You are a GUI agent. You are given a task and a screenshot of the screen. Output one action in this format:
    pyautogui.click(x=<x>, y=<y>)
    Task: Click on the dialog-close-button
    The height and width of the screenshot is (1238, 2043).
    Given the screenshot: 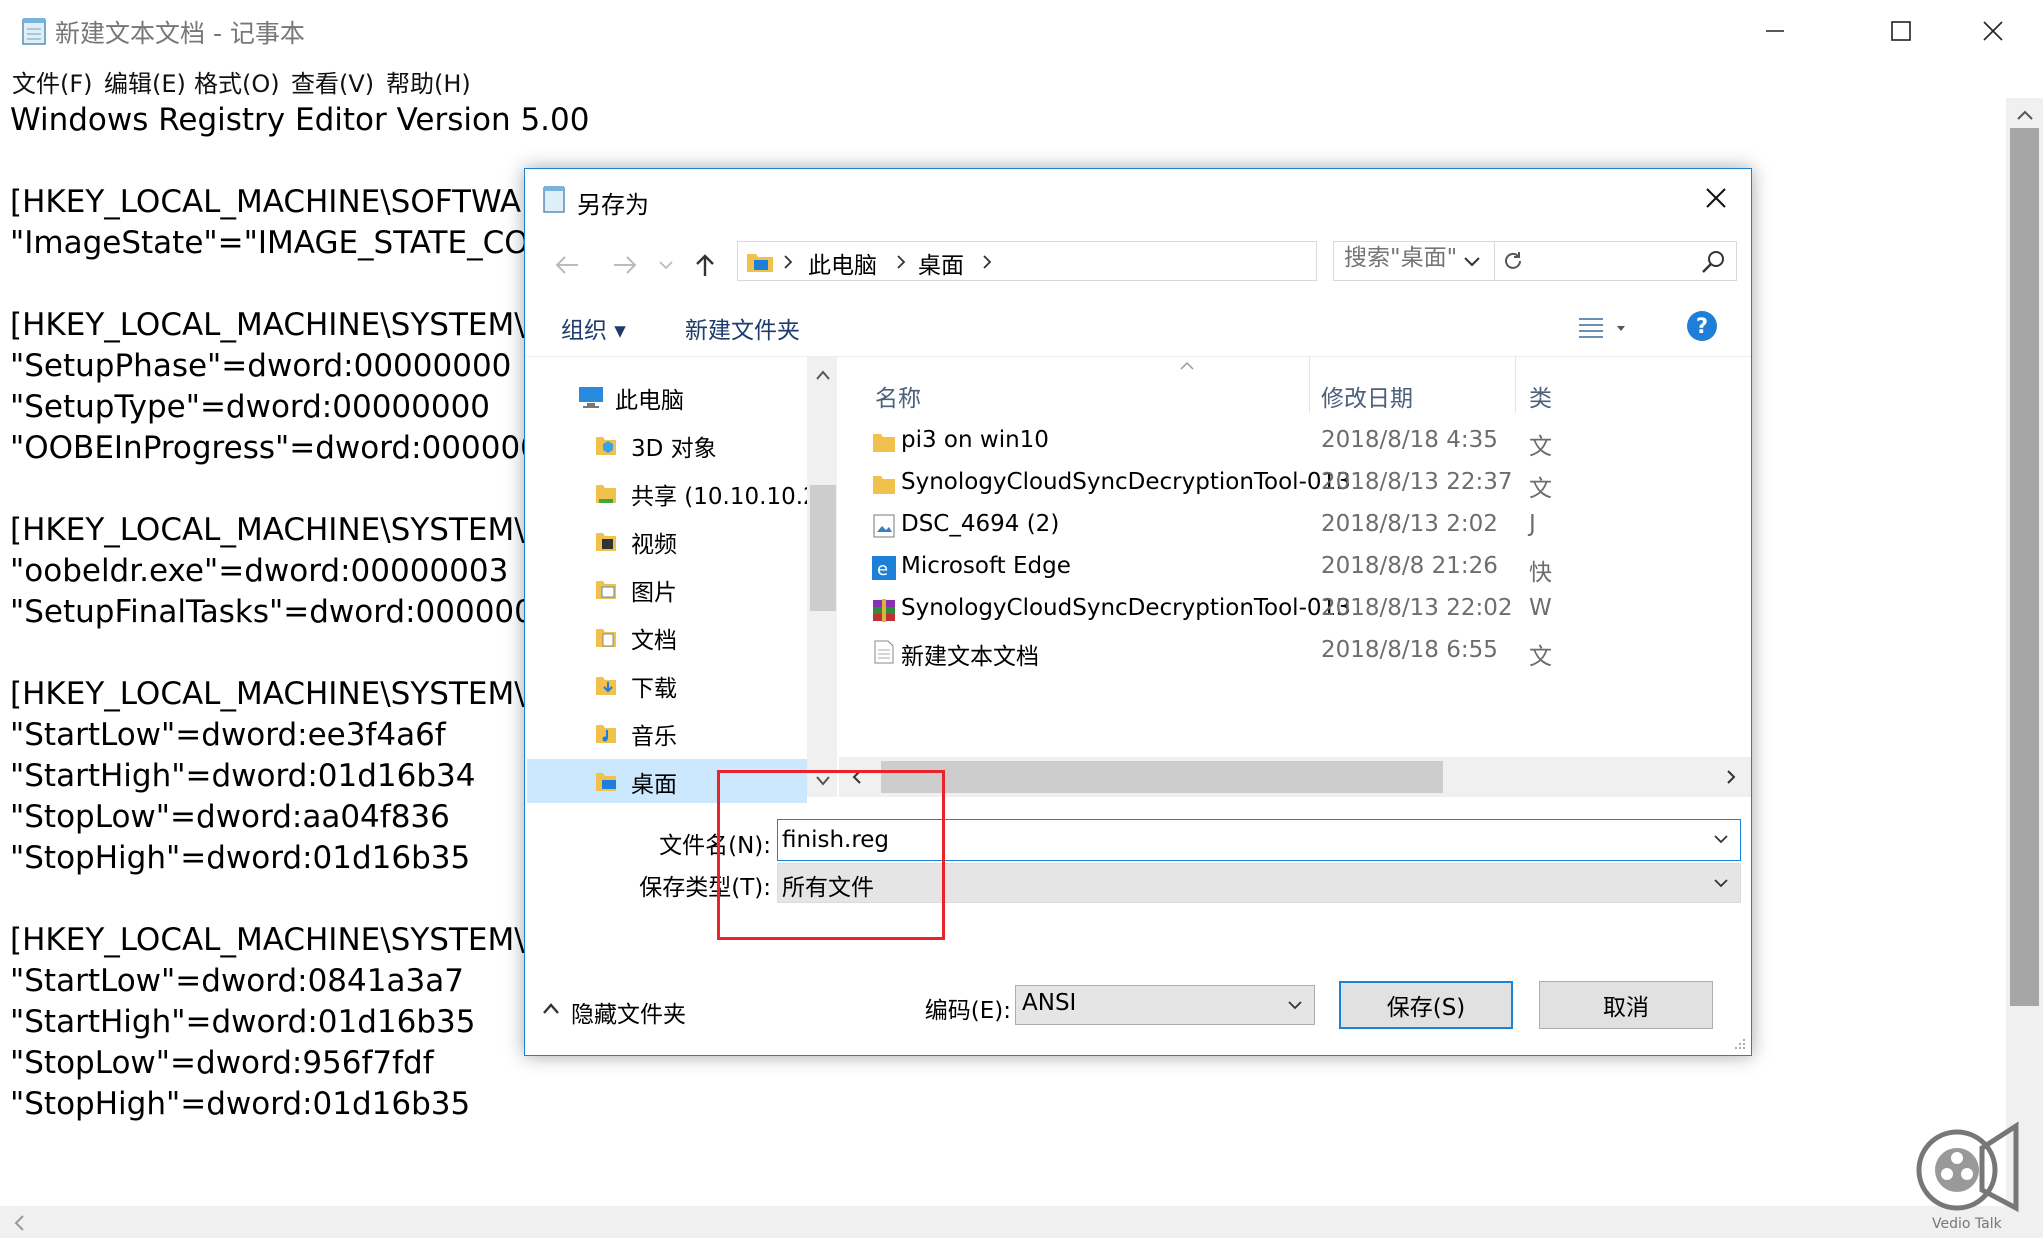 What is the action you would take?
    pyautogui.click(x=1716, y=198)
    